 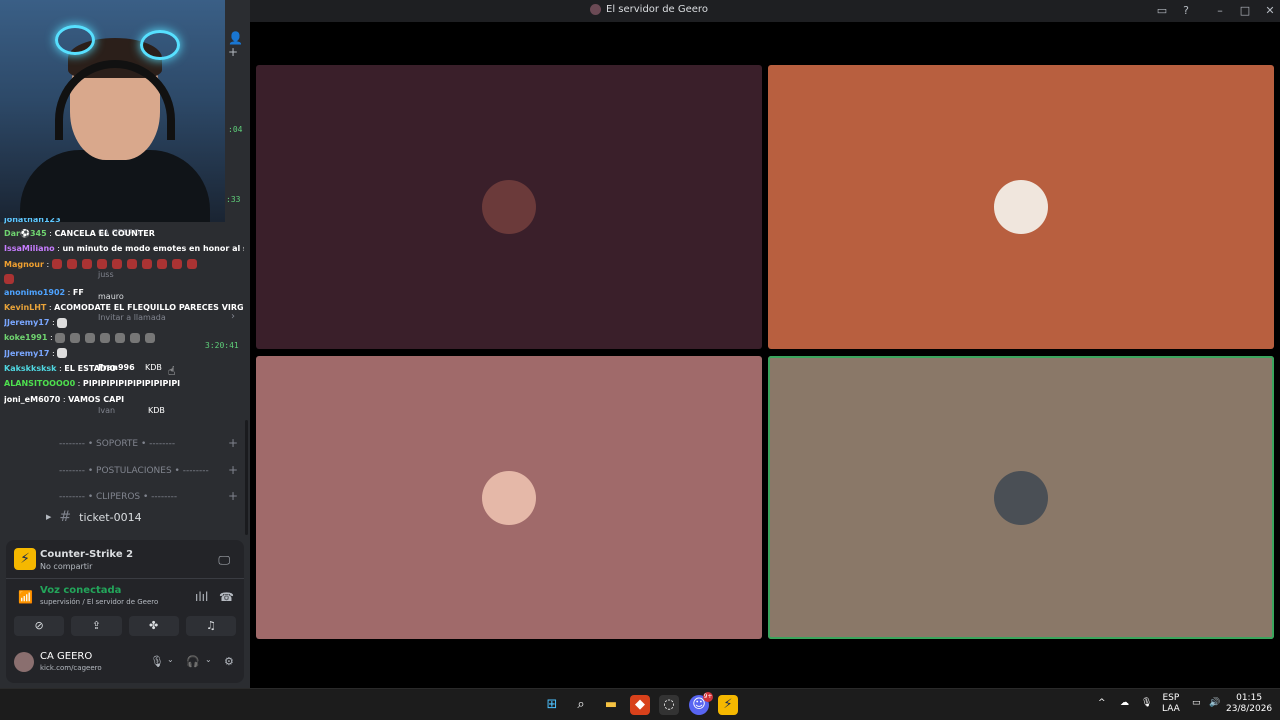 I want to click on cloud-icon: ☁, so click(x=1124, y=703).